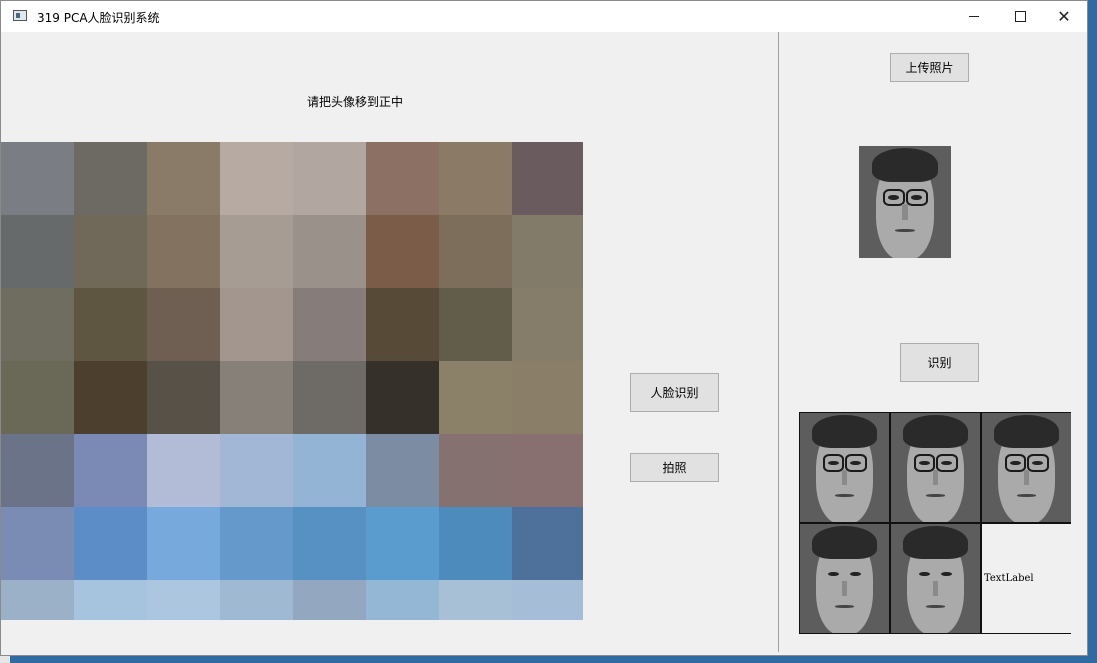 Image resolution: width=1097 pixels, height=663 pixels. I want to click on uploaded-face-image, so click(905, 202).